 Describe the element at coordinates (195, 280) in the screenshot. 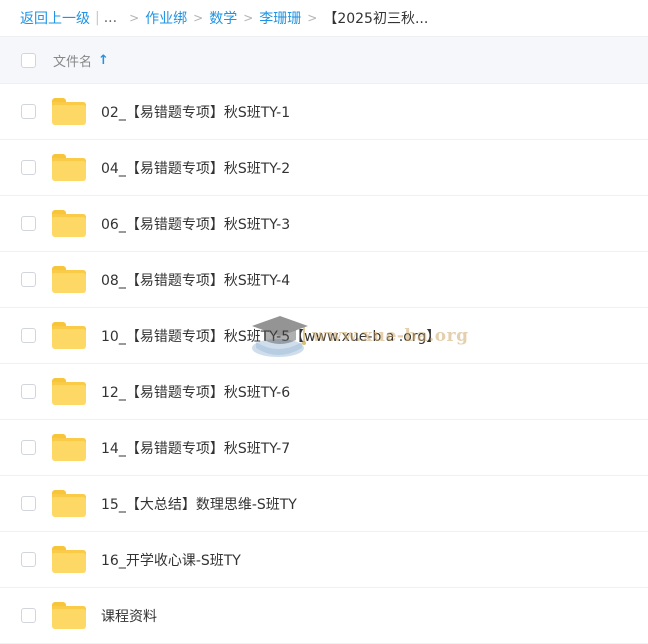

I see `file-name: 08_【易错题专项】秋S班TY-4` at that location.